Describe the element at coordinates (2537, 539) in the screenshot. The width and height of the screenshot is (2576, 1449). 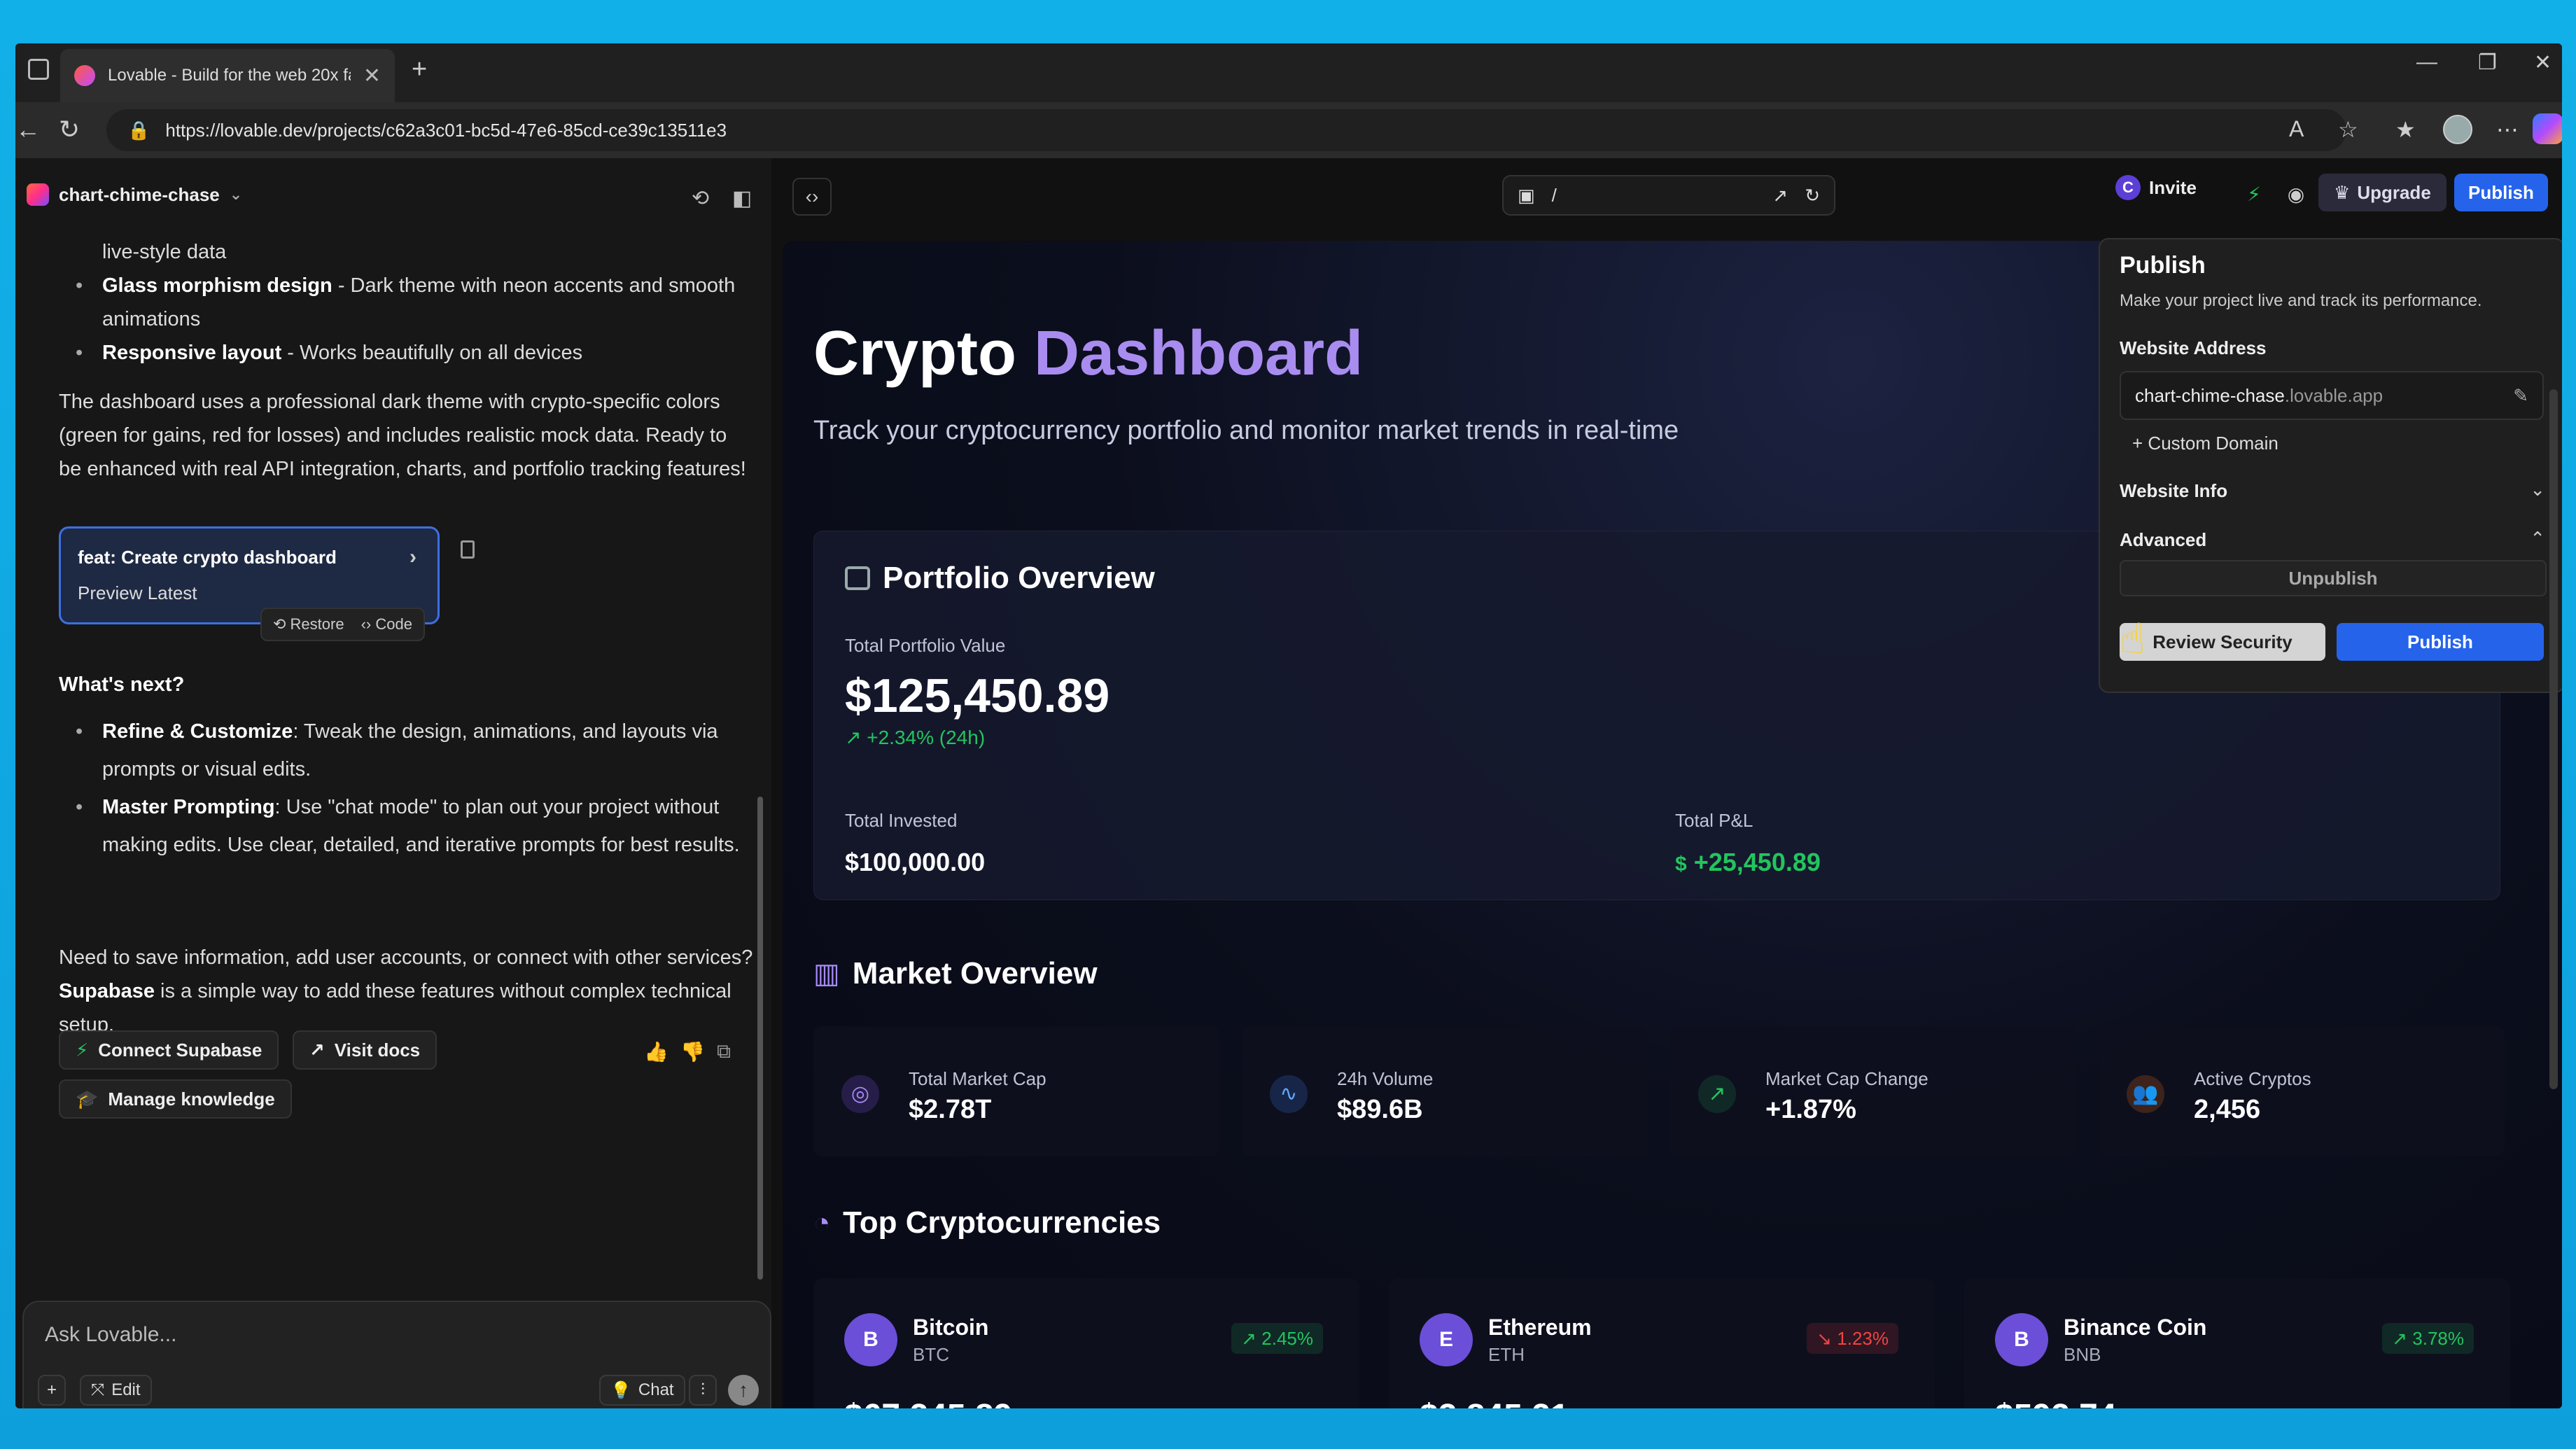
I see `chevron-up-icon: ⌃` at that location.